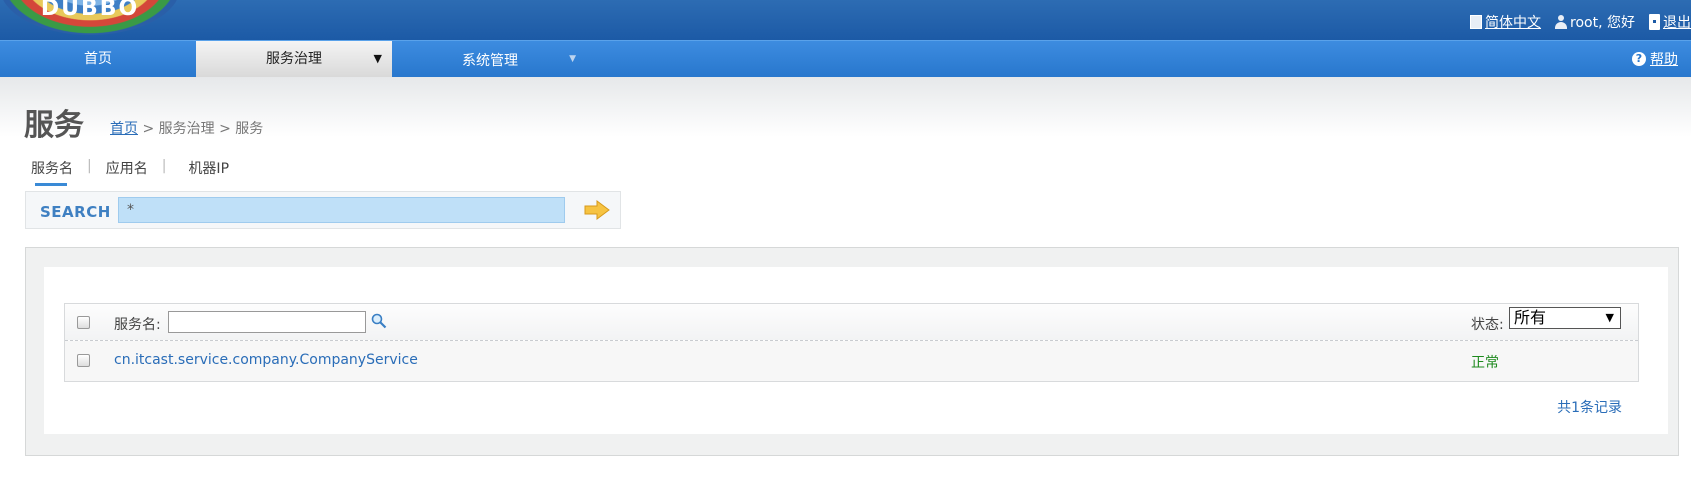  I want to click on search-tabs: 服务名 | 应用名 | 机器IP, so click(137, 172).